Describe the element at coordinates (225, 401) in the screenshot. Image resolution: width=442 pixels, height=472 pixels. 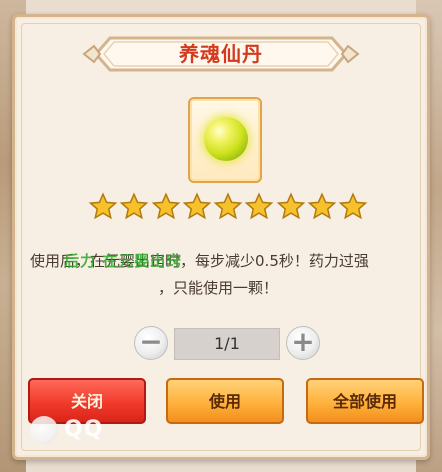
I see `use-button: 使用` at that location.